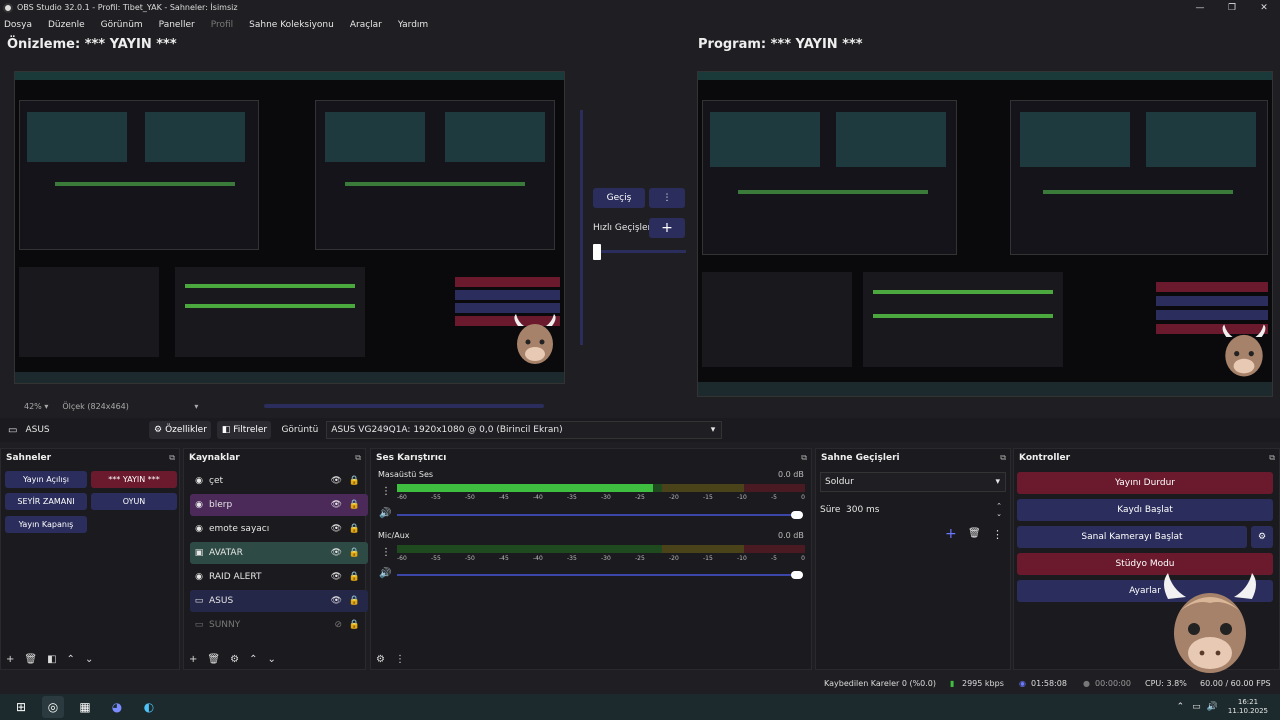  I want to click on volume-icon: 🔊, so click(1212, 707).